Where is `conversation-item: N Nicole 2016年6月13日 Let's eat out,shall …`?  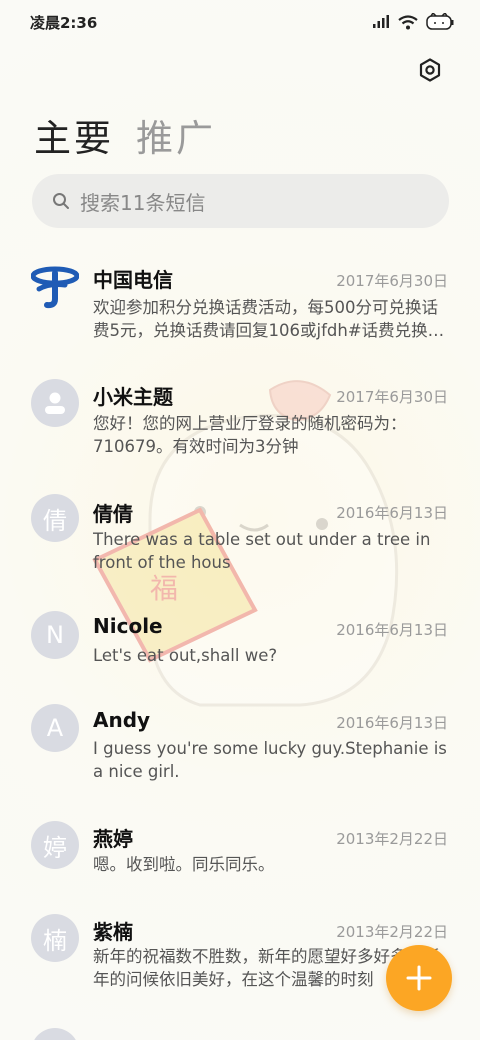
conversation-item: N Nicole 2016年6月13日 Let's eat out,shall … is located at coordinates (240, 642).